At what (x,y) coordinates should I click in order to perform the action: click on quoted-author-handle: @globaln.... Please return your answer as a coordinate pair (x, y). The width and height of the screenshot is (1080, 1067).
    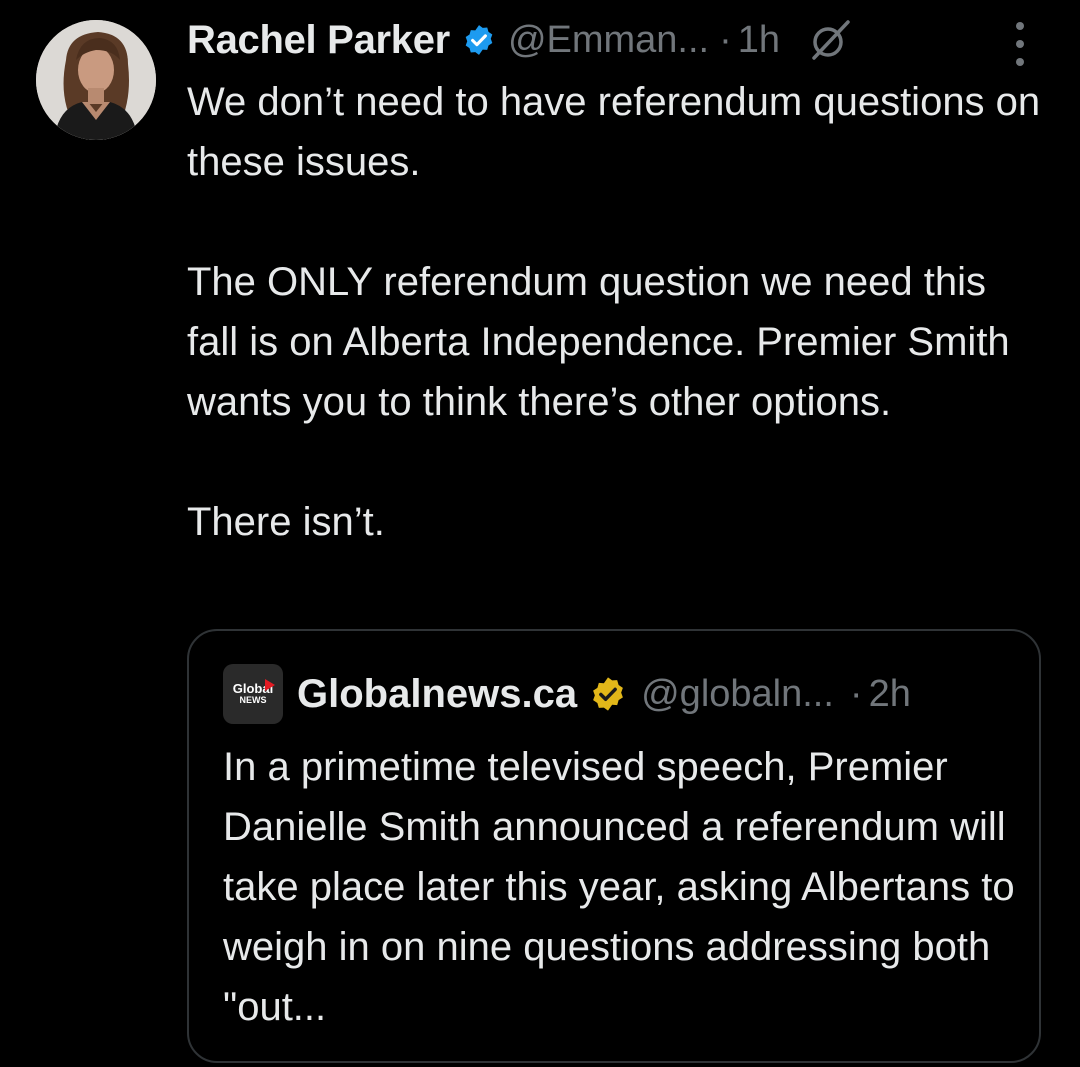
    Looking at the image, I should click on (737, 694).